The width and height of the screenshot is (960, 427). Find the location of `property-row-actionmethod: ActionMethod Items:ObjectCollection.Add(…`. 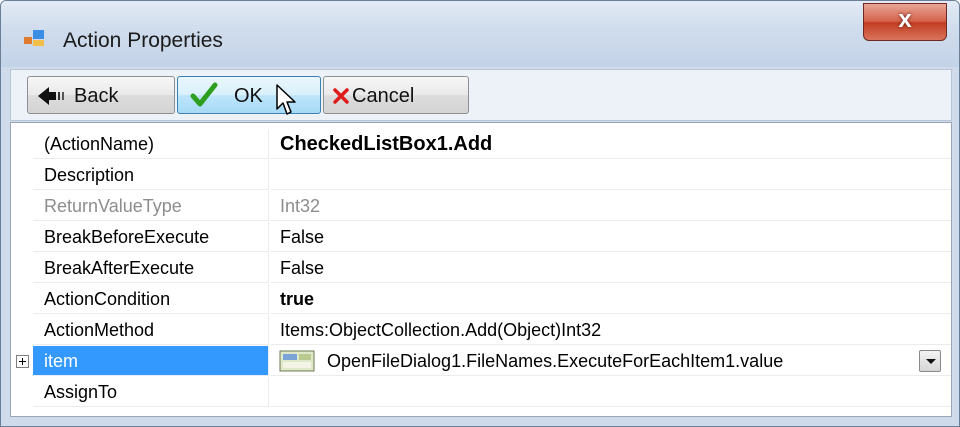

property-row-actionmethod: ActionMethod Items:ObjectCollection.Add(… is located at coordinates (481, 330).